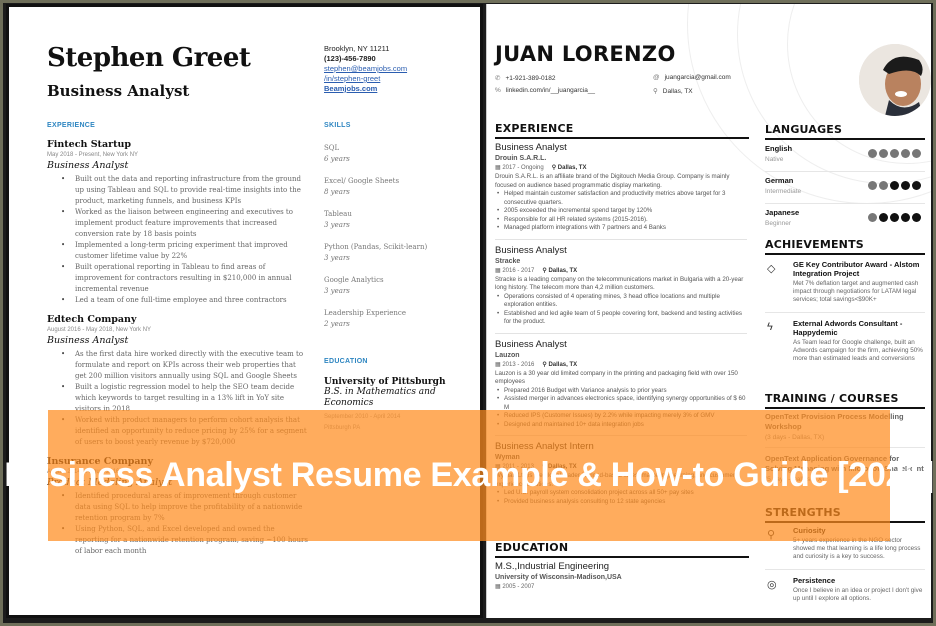 The image size is (936, 626). I want to click on candidate-name: Stephen Greet, so click(149, 58).